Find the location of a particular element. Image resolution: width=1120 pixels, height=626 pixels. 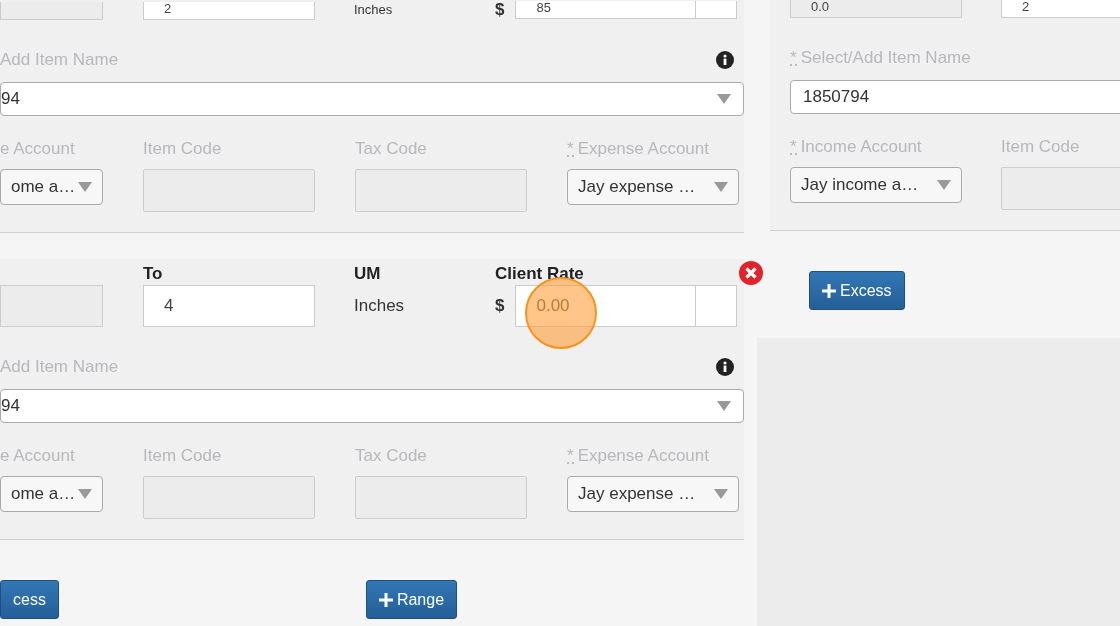

to-field: 4 is located at coordinates (229, 306).